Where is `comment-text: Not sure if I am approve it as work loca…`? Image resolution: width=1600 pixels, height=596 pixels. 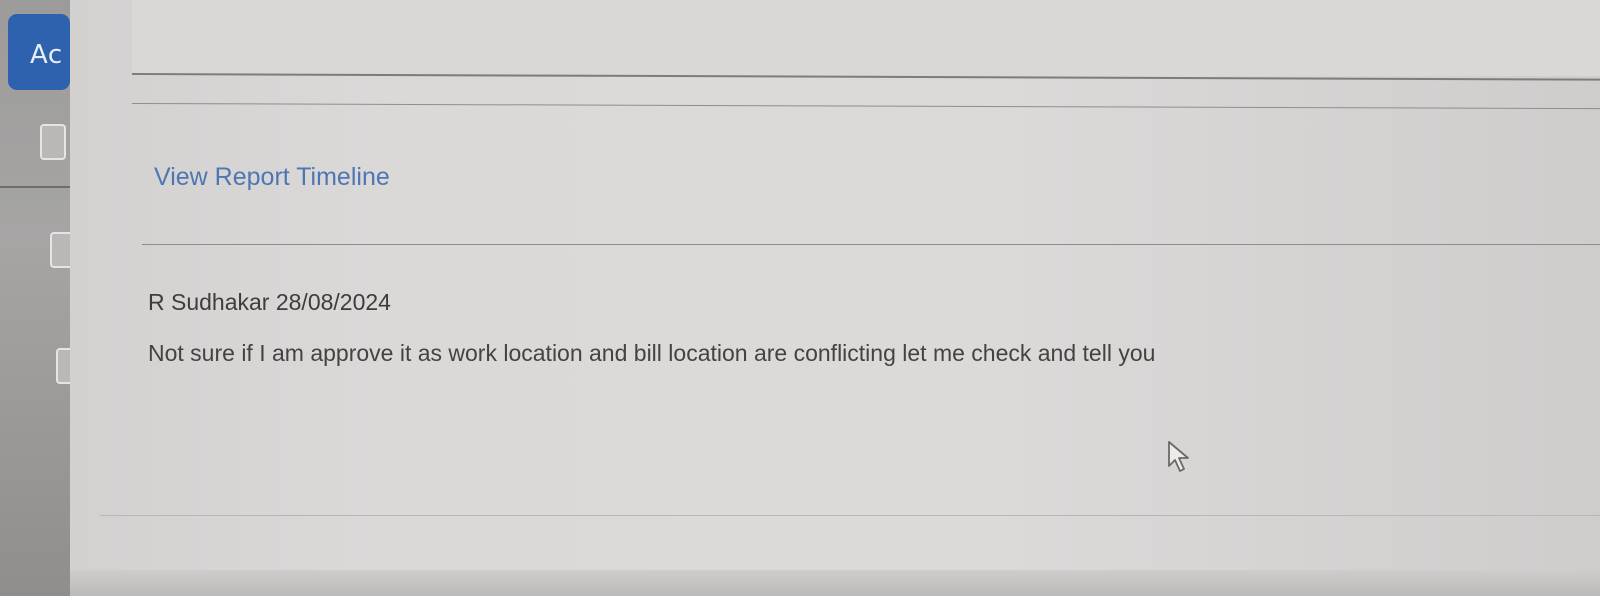 comment-text: Not sure if I am approve it as work loca… is located at coordinates (652, 353).